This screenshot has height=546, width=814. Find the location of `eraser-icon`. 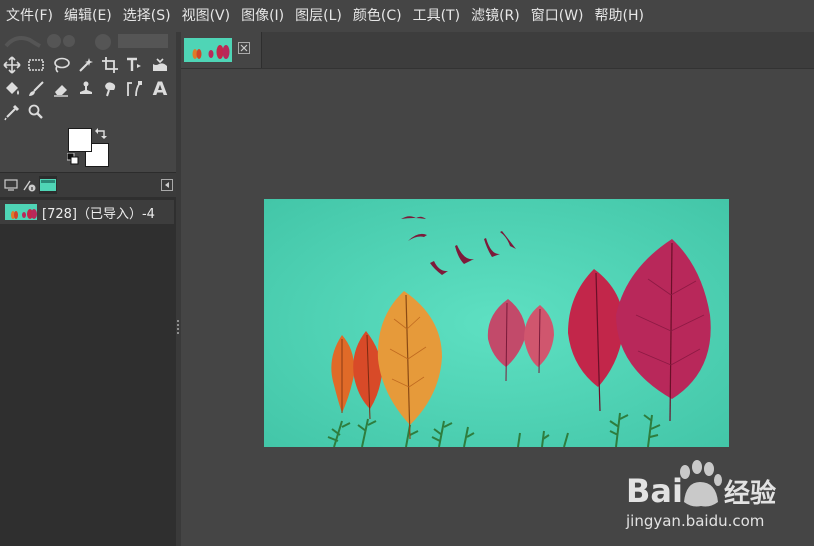

eraser-icon is located at coordinates (61, 89).